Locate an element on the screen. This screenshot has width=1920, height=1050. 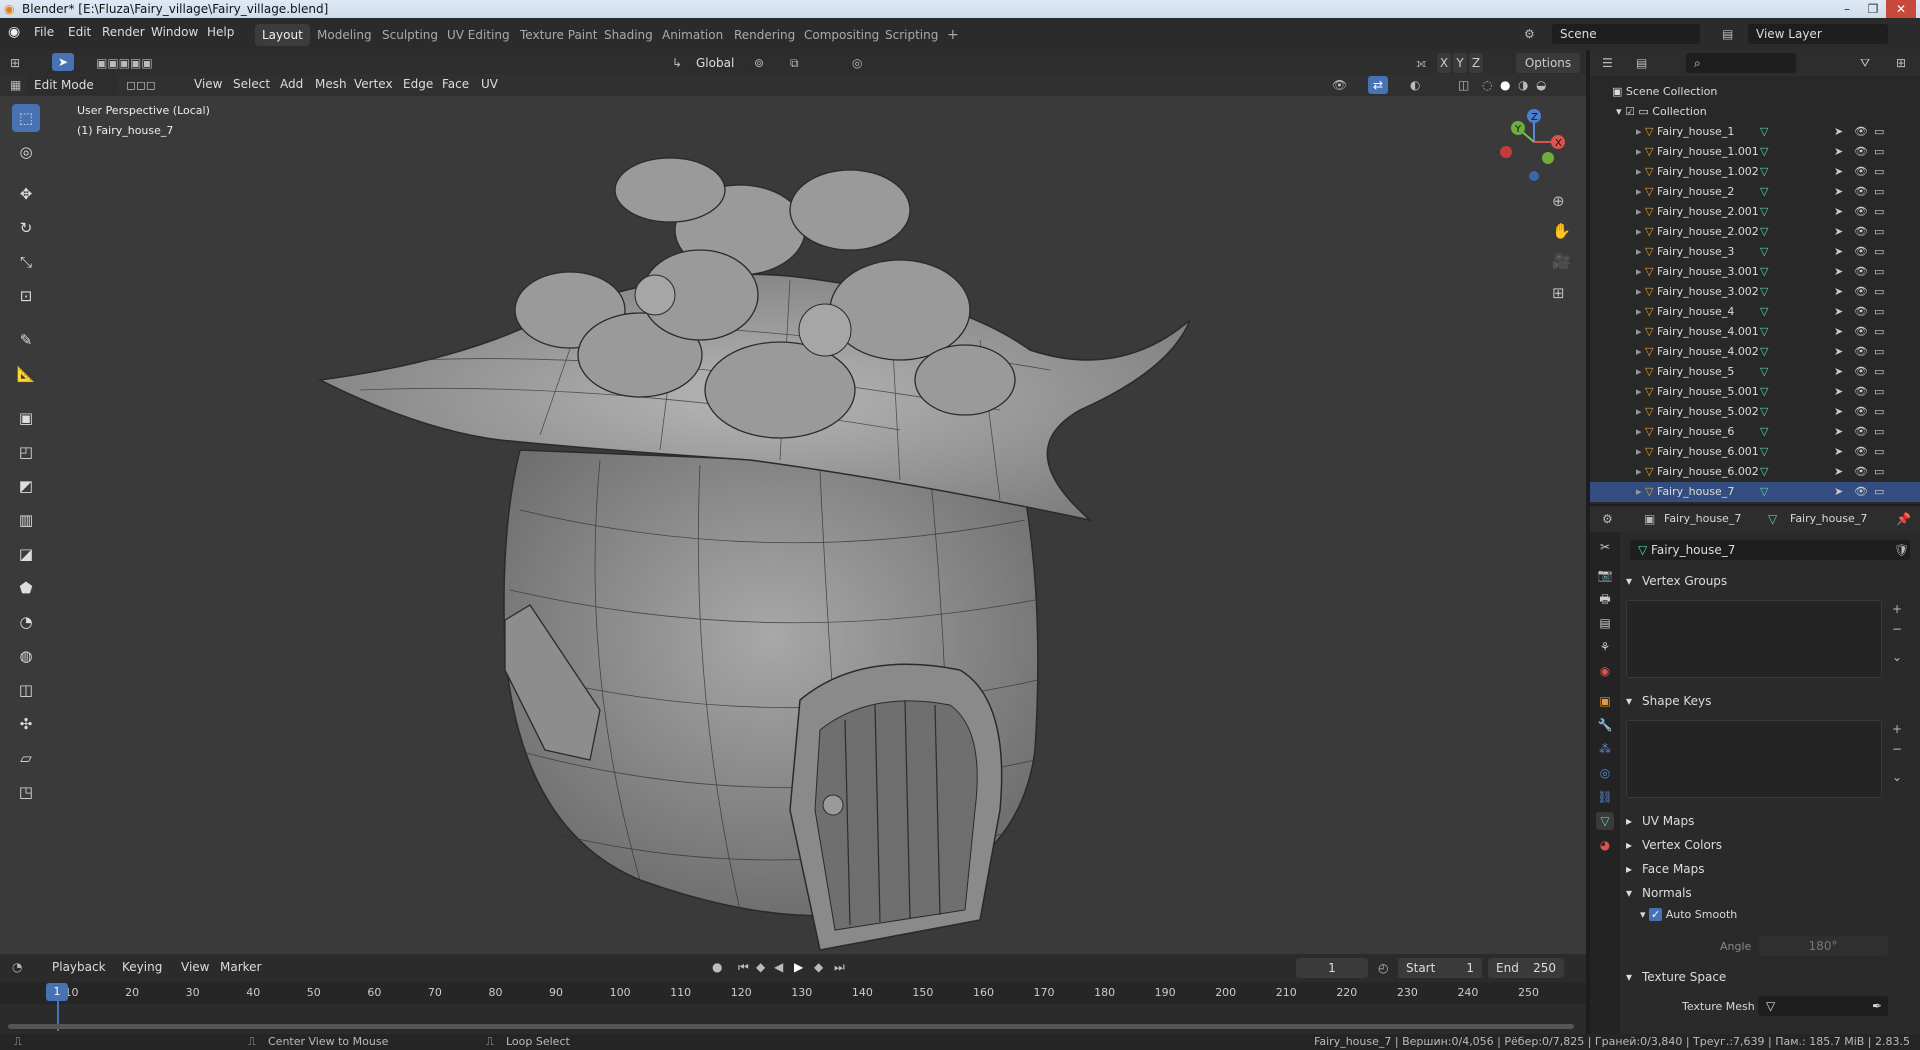
vertex-edge-face-icons: ◻◻◻ is located at coordinates (141, 85).